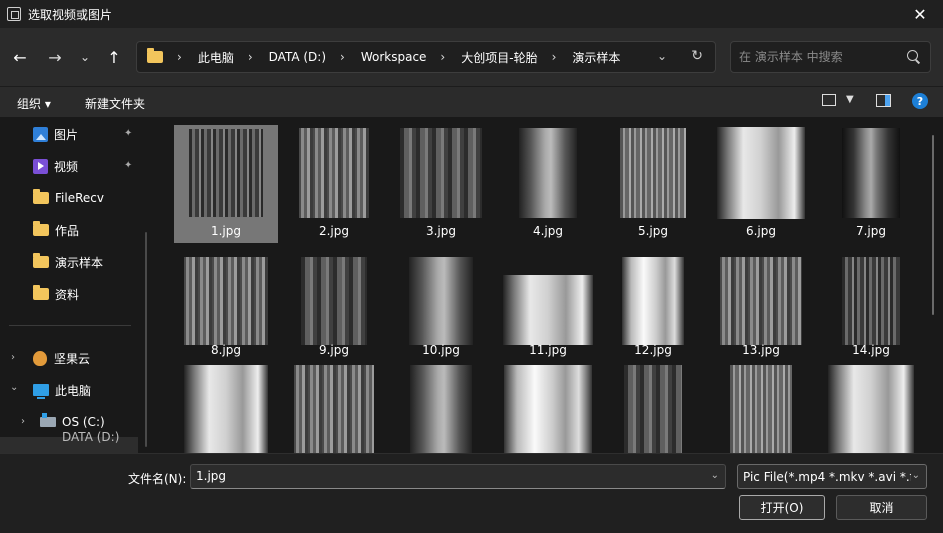  I want to click on sidebar-item-materials: 资料, so click(69, 294).